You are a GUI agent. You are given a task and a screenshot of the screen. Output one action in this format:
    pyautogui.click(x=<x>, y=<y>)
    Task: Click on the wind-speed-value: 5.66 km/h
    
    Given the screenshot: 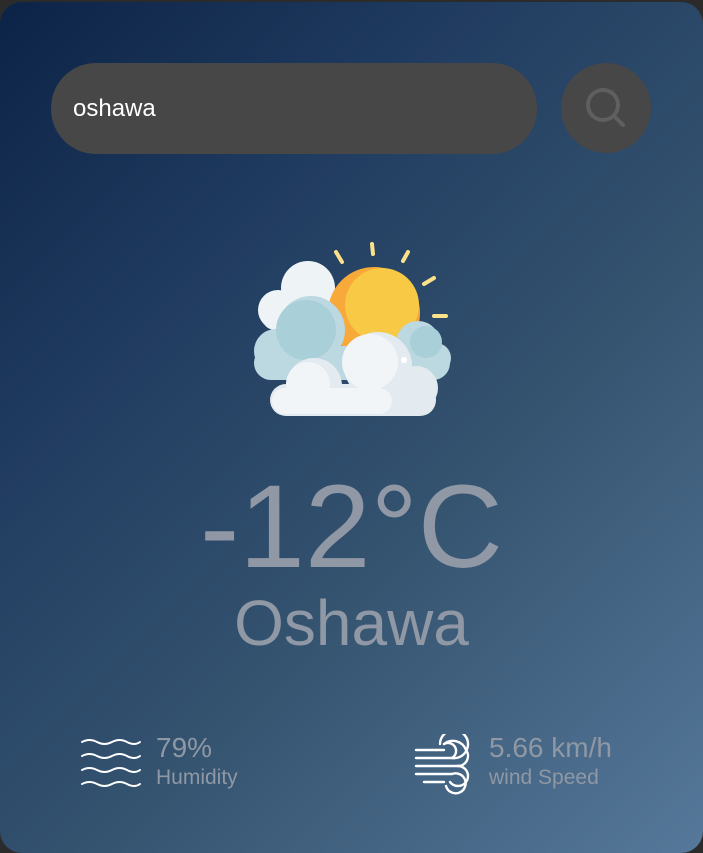 What is the action you would take?
    pyautogui.click(x=550, y=747)
    